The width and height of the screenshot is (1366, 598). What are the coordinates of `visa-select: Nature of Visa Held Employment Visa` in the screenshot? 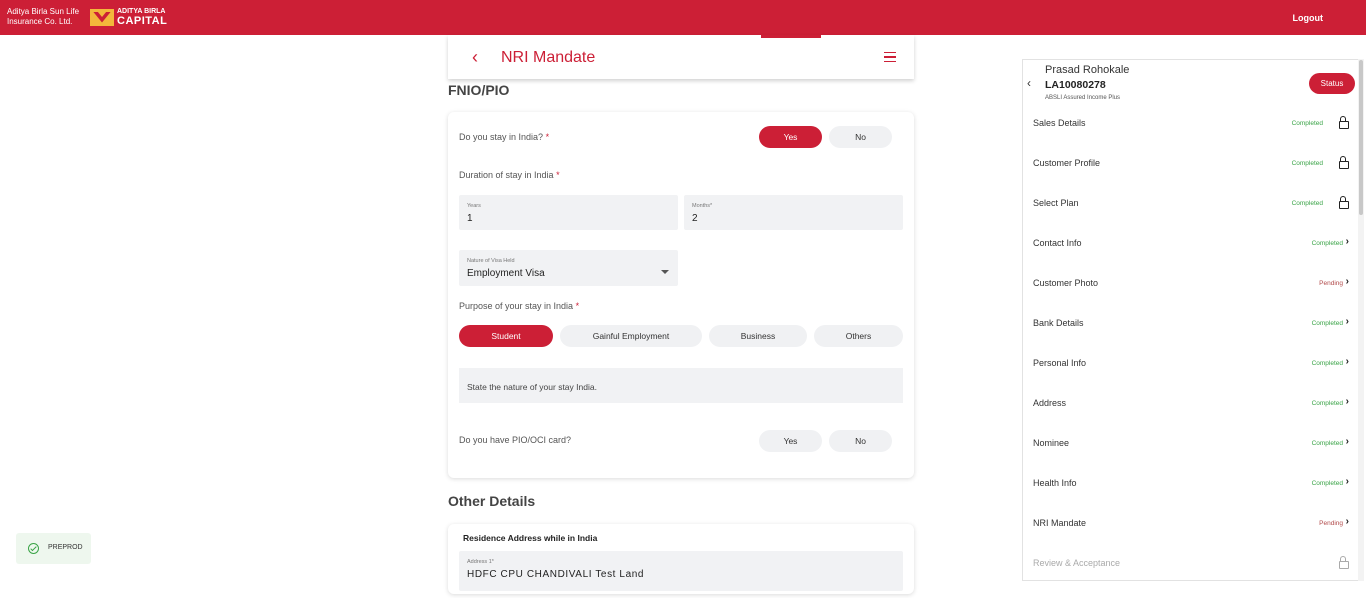 It's located at (568, 268).